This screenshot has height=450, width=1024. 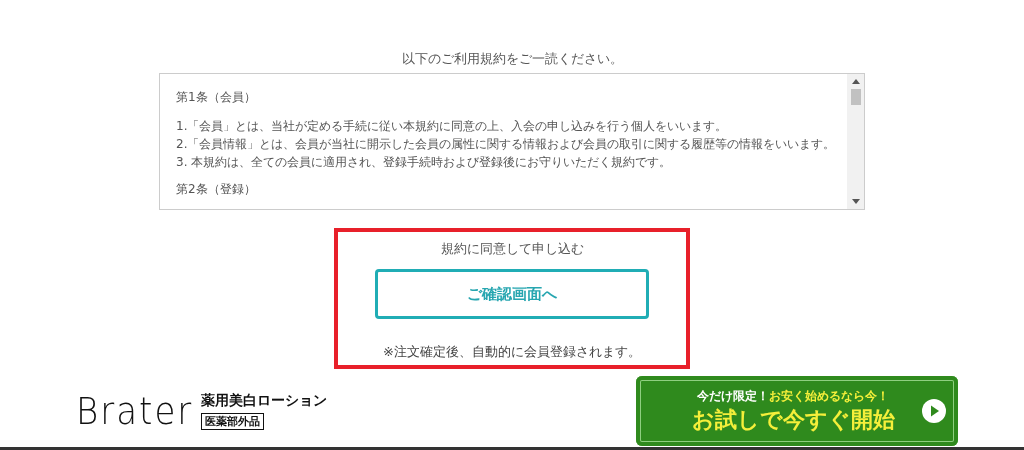 What do you see at coordinates (233, 422) in the screenshot?
I see `quasi-drug-label: 医薬部外品` at bounding box center [233, 422].